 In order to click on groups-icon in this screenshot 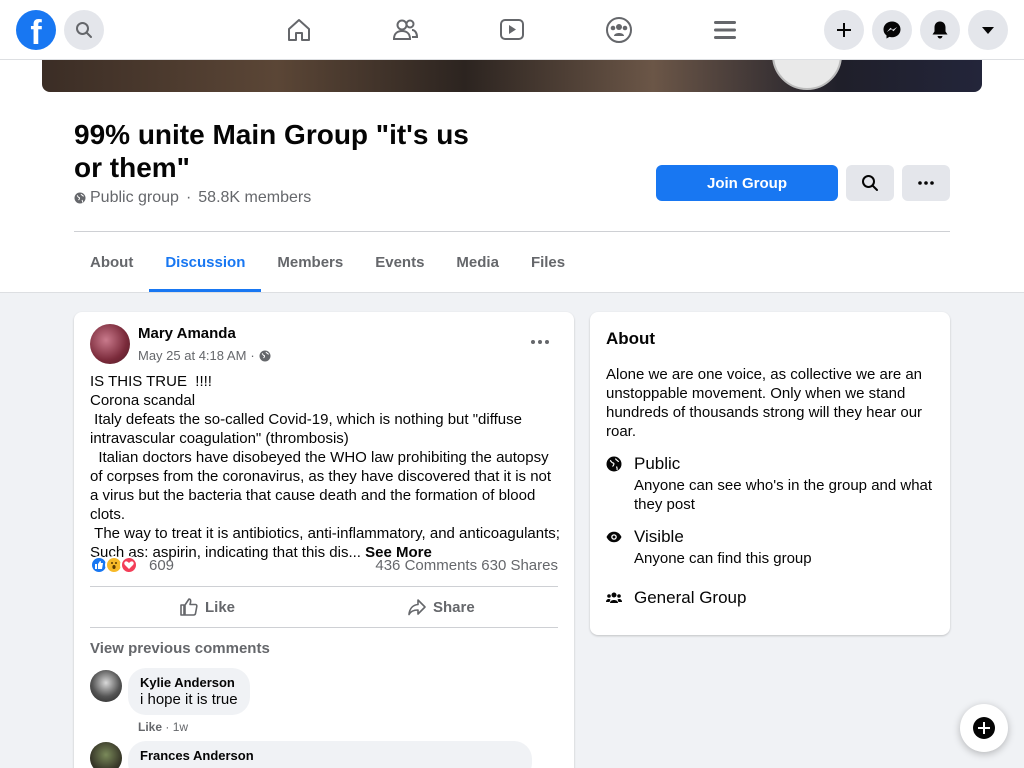, I will do `click(619, 30)`.